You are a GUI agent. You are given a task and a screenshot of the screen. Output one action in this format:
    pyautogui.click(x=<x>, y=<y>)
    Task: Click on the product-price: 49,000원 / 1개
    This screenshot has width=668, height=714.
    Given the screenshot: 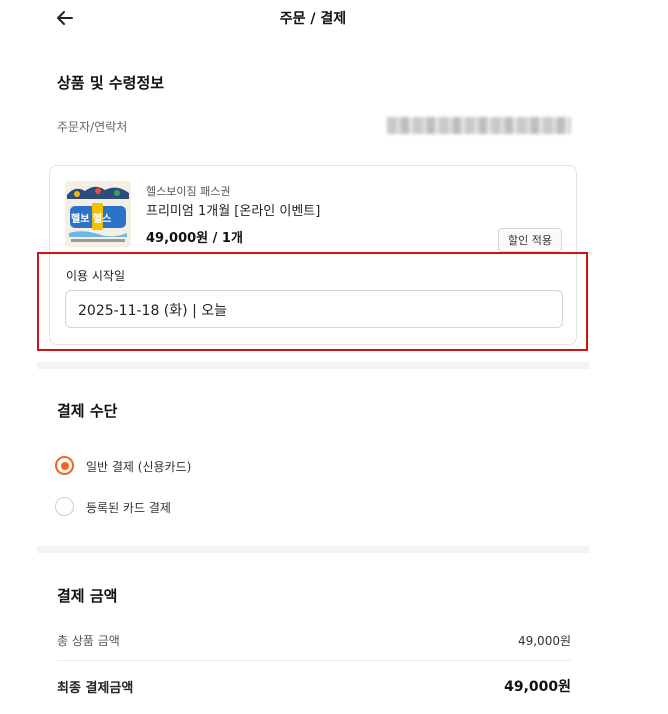 What is the action you would take?
    pyautogui.click(x=194, y=238)
    